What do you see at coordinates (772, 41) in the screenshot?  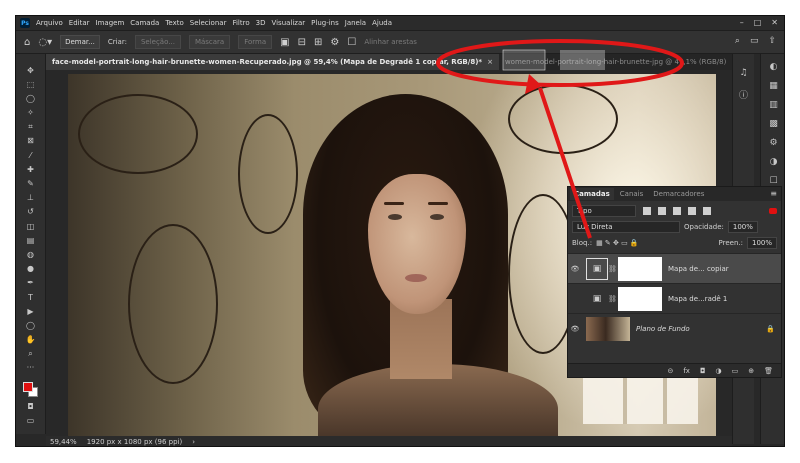 I see `share-icon: ⇧` at bounding box center [772, 41].